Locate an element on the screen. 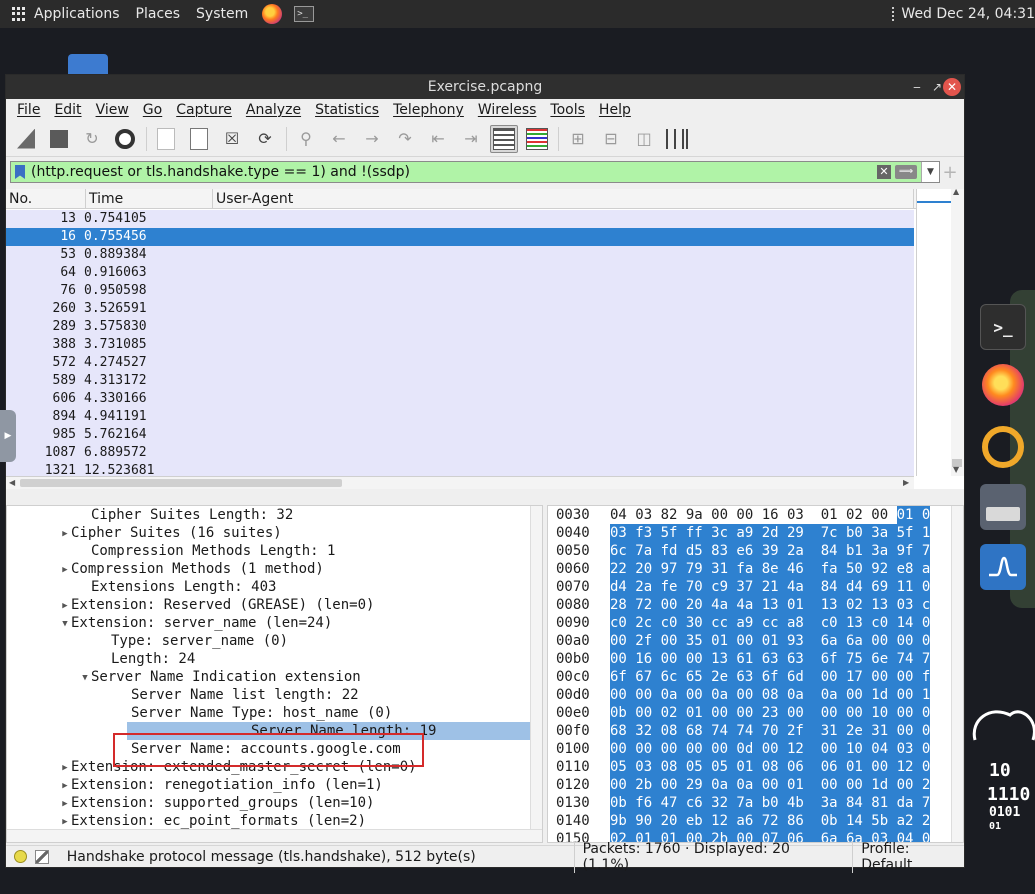 Image resolution: width=1035 pixels, height=894 pixels. details-tree-row: Length: 24 is located at coordinates (274, 659).